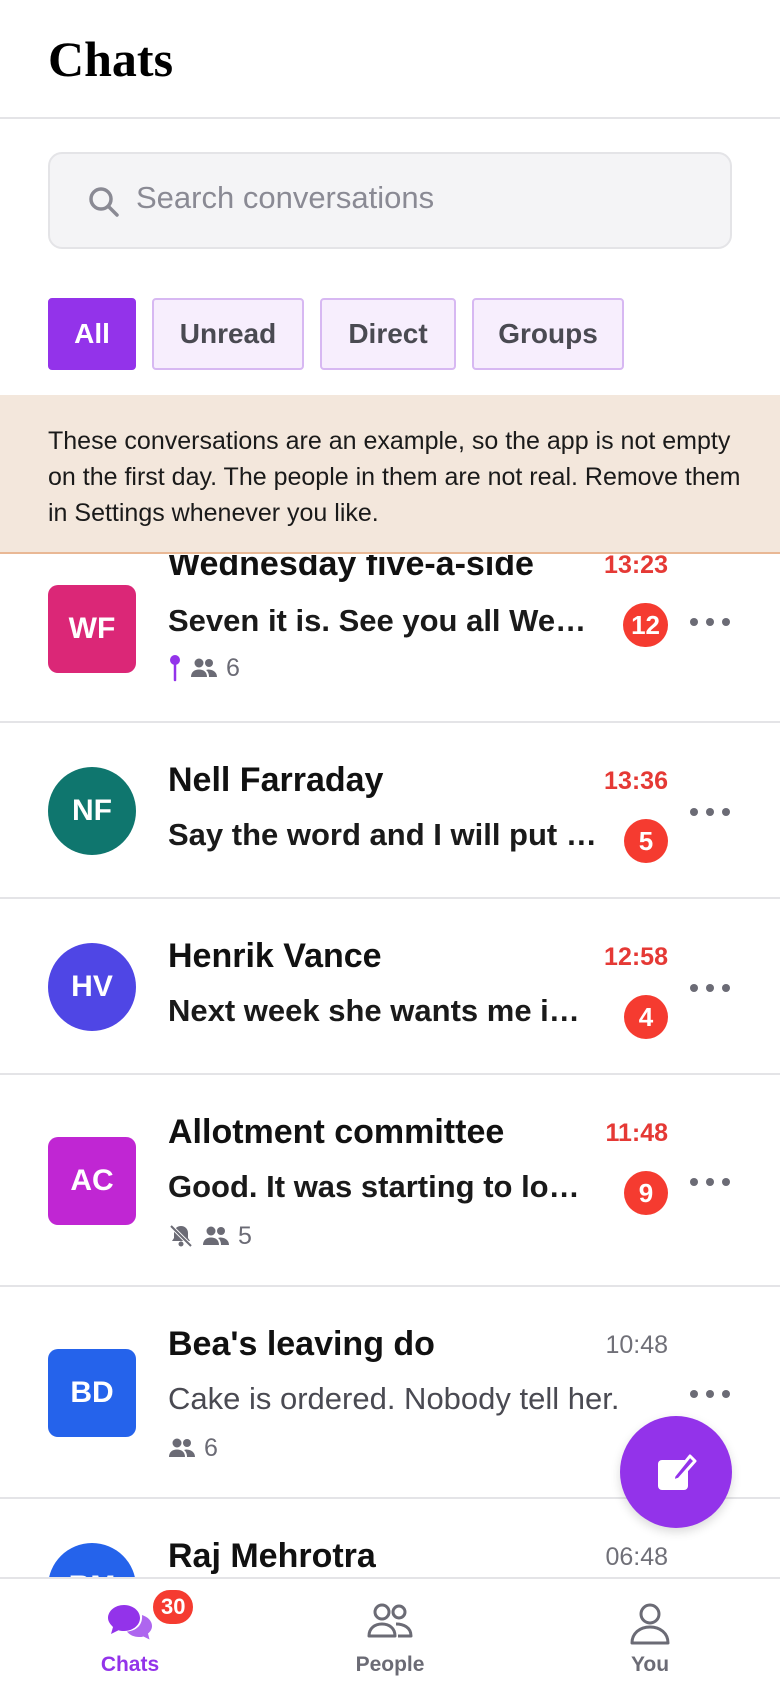  I want to click on avatar: WF, so click(92, 629).